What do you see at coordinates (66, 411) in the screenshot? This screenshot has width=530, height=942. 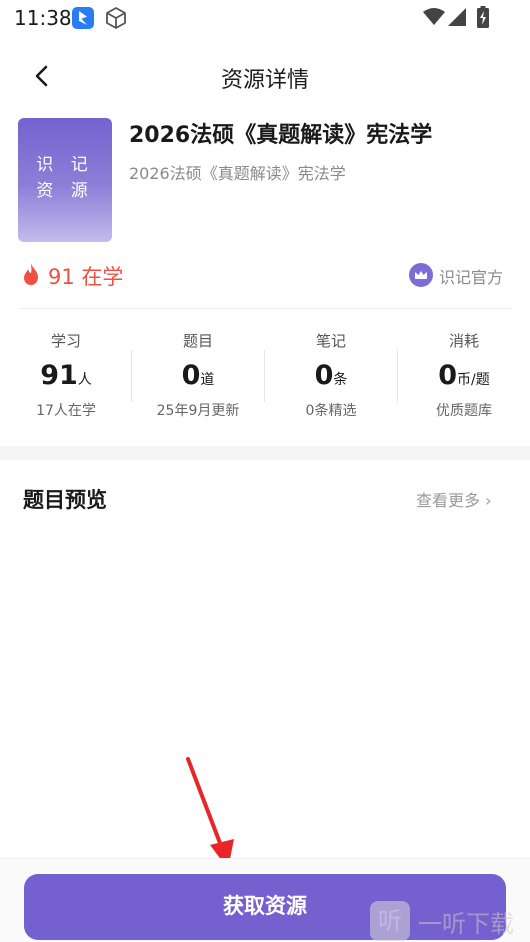 I see `stat-sub: 17人在学` at bounding box center [66, 411].